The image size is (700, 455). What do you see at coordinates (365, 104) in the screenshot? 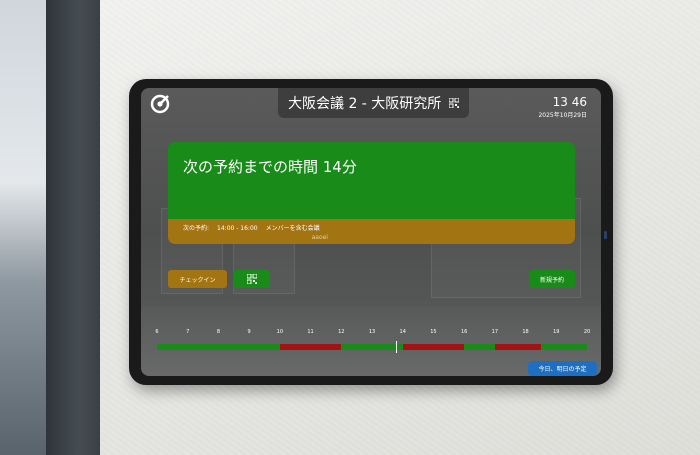
I see `room-title: 大阪会議 2 - 大阪研究所` at bounding box center [365, 104].